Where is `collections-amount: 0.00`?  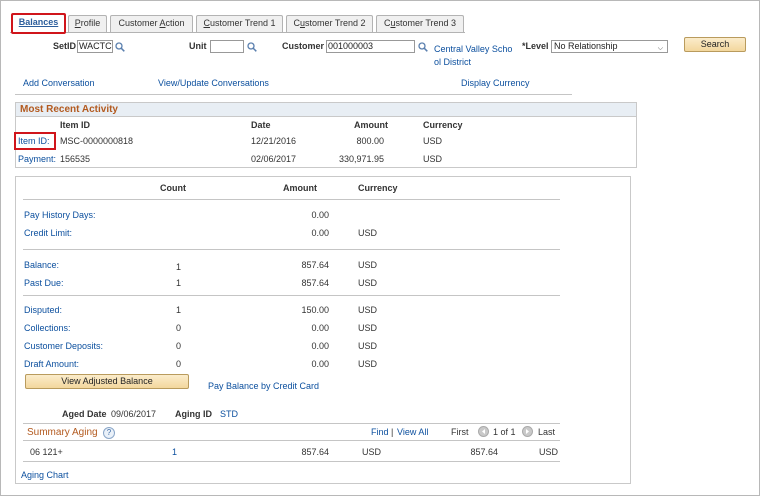 collections-amount: 0.00 is located at coordinates (320, 328).